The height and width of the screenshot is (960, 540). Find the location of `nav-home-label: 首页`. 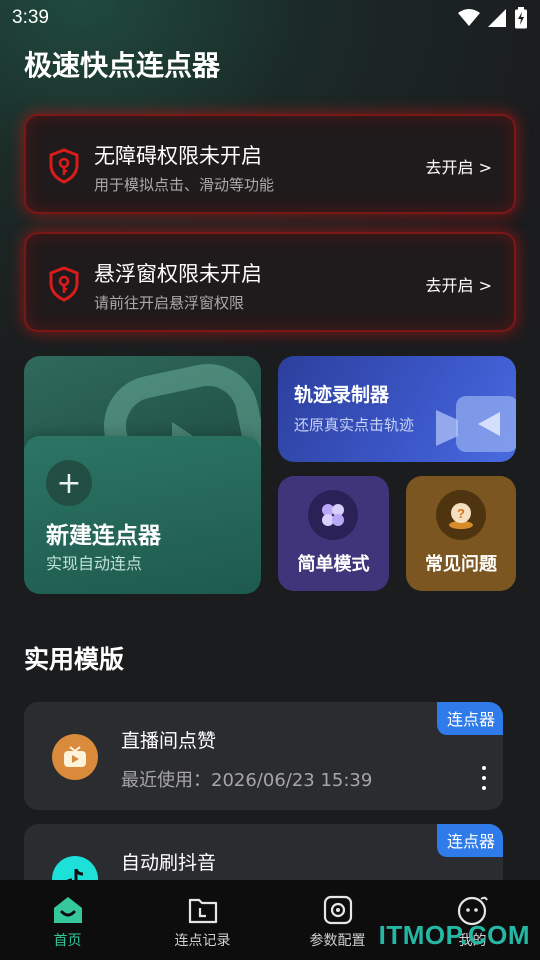

nav-home-label: 首页 is located at coordinates (67, 941).